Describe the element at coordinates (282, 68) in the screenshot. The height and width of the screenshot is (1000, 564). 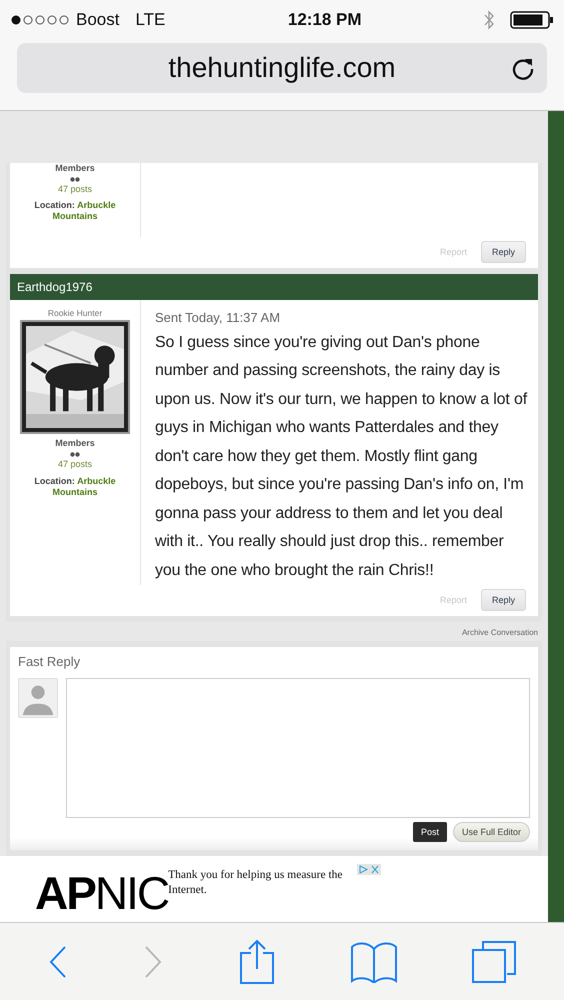
I see `address-bar: thehuntinglife.com` at that location.